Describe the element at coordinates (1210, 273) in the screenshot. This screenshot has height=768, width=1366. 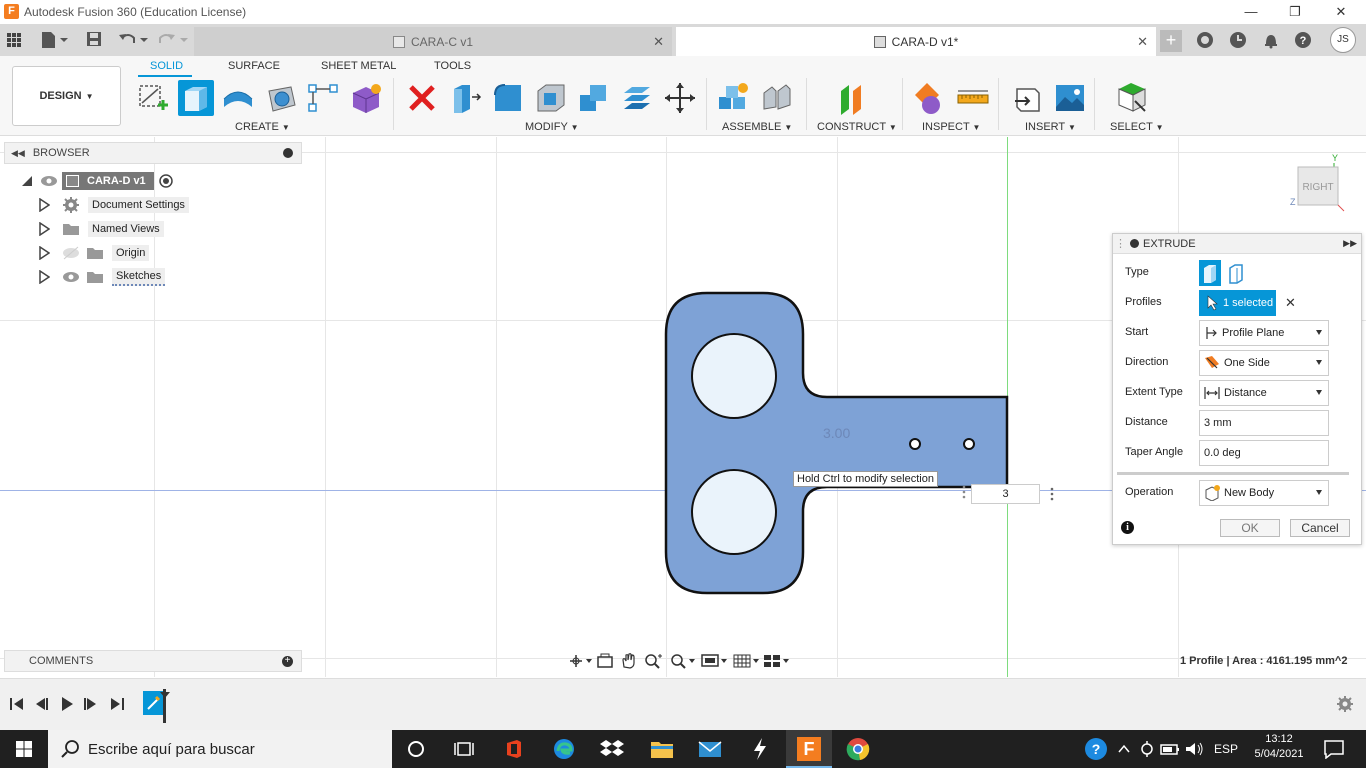
I see `type-solid-button` at that location.